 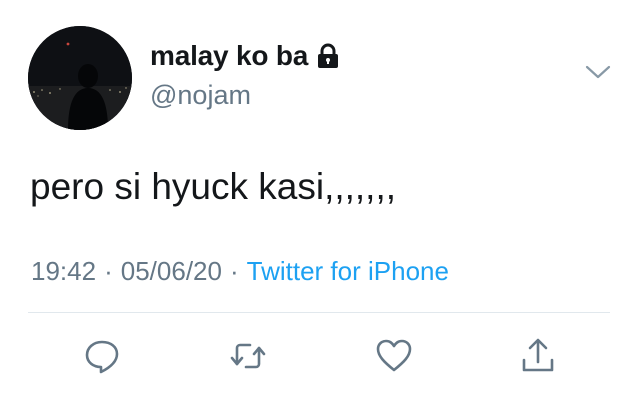 I want to click on share-icon, so click(x=538, y=355).